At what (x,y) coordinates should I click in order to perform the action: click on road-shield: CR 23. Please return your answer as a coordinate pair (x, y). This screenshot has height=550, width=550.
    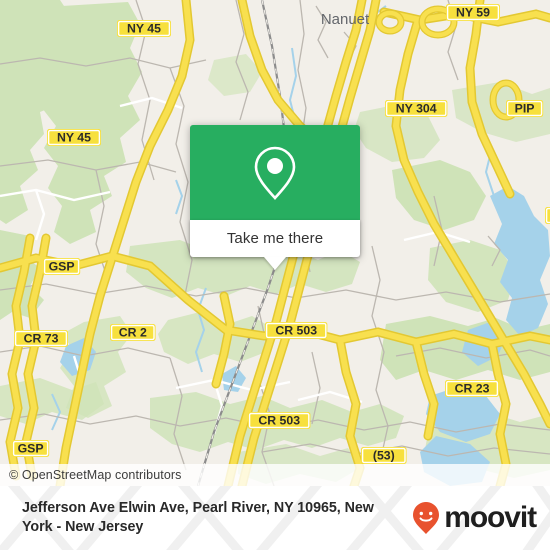
    Looking at the image, I should click on (472, 388).